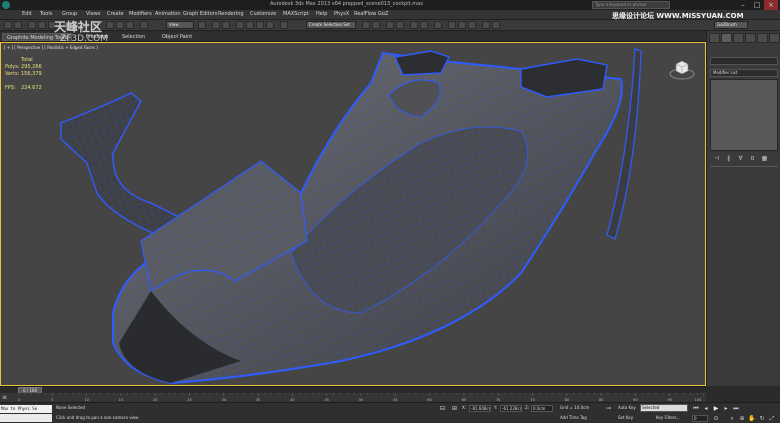 The height and width of the screenshot is (423, 780). Describe the element at coordinates (700, 418) in the screenshot. I see `current-frame-field: 0` at that location.